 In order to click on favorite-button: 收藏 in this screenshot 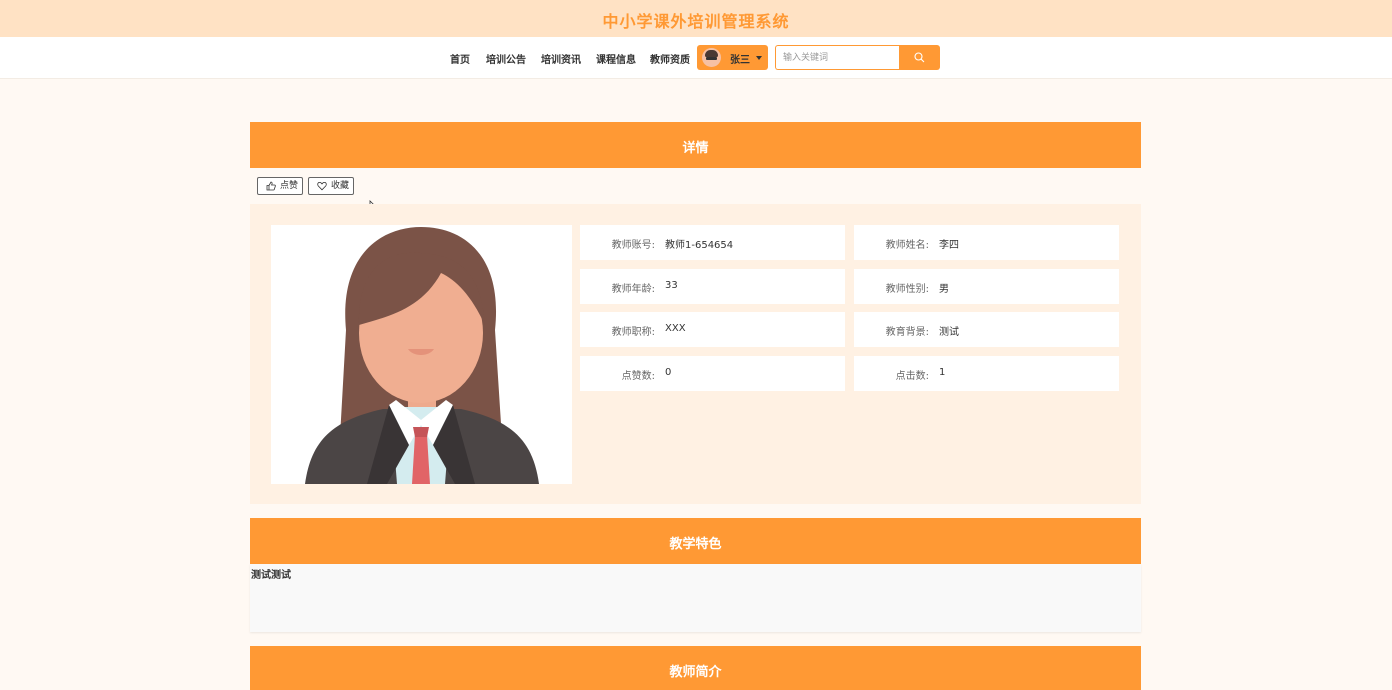, I will do `click(331, 186)`.